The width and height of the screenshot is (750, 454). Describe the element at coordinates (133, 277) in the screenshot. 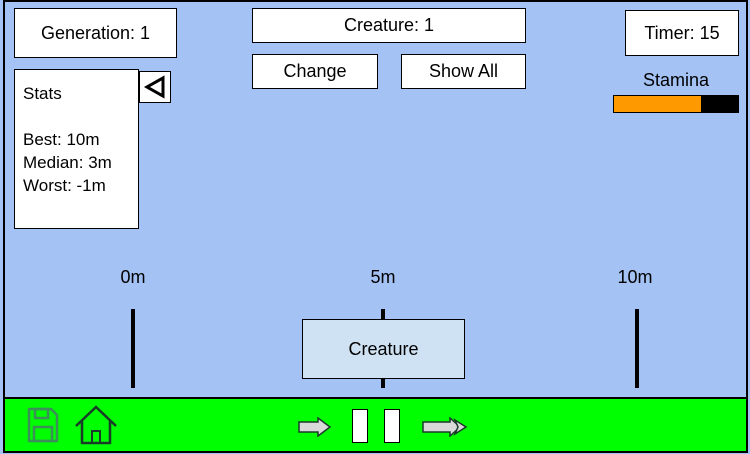

I see `distance-mark-0m: 0m` at that location.